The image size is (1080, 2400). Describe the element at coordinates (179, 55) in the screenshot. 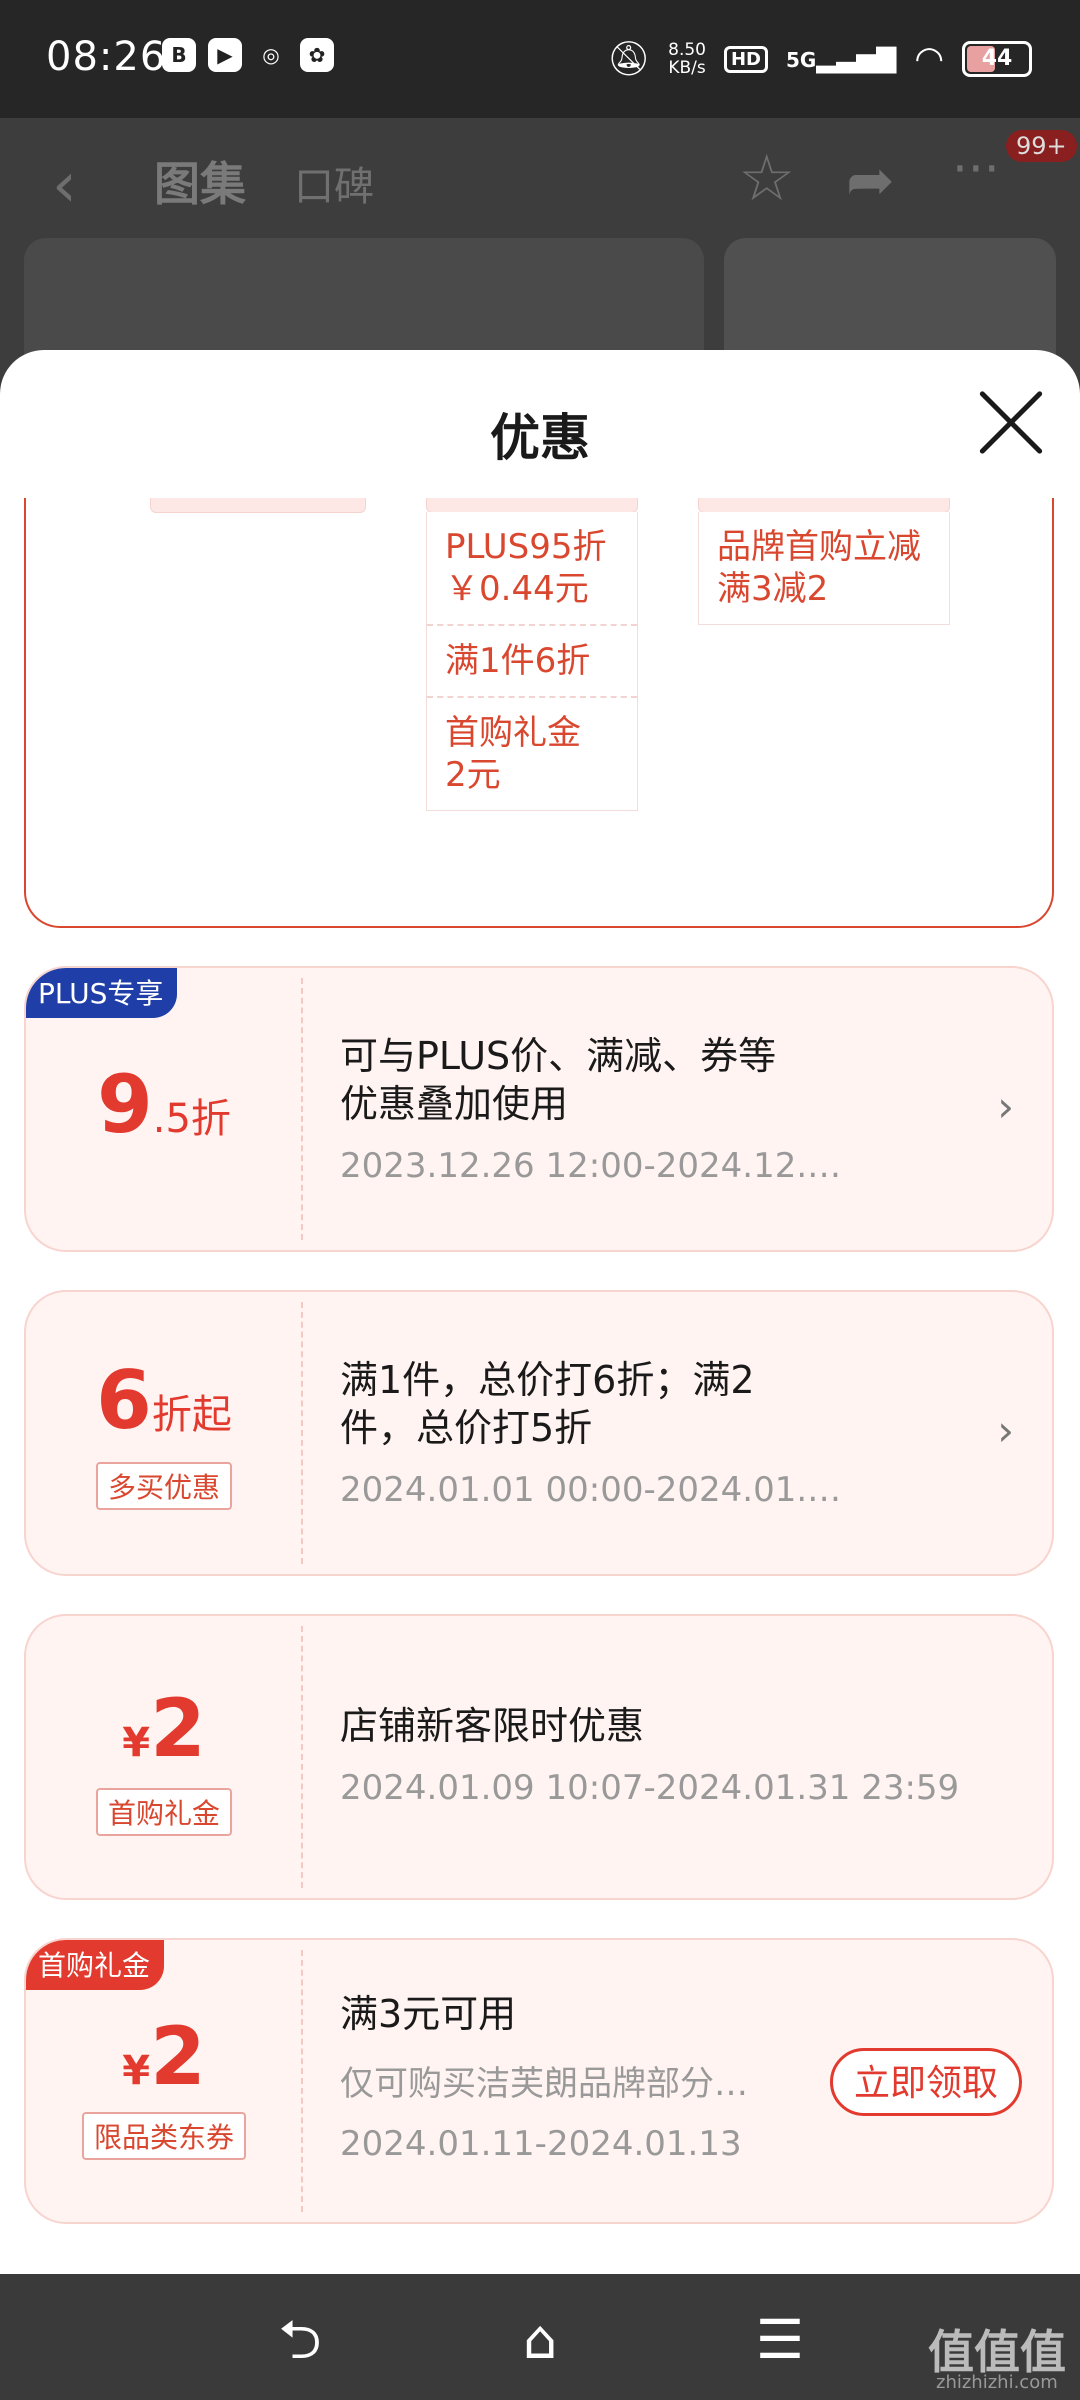

I see `app-notification-icon: B` at that location.